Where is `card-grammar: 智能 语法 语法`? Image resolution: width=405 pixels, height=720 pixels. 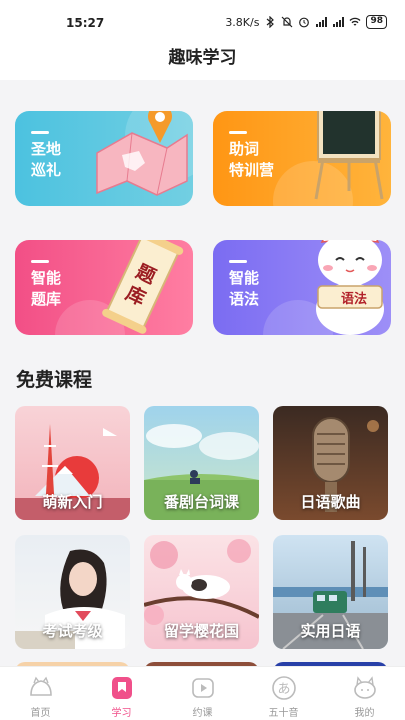
card-grammar: 智能 语法 语法 is located at coordinates (302, 287).